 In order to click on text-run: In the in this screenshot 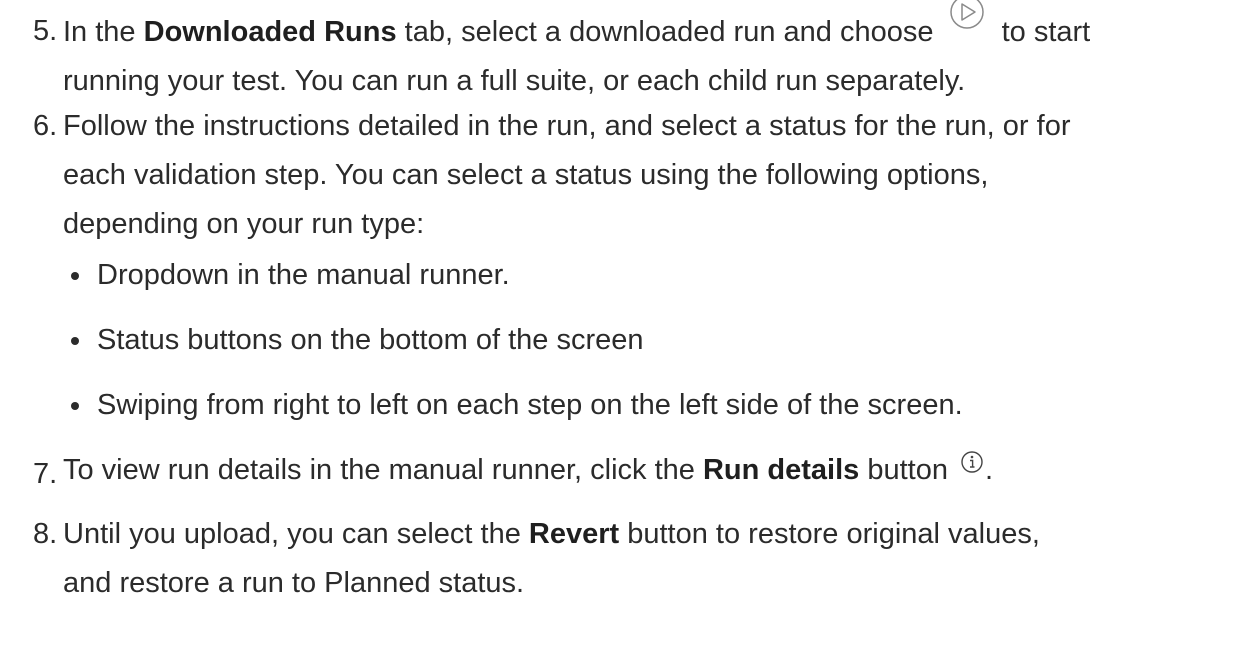, I will do `click(103, 32)`.